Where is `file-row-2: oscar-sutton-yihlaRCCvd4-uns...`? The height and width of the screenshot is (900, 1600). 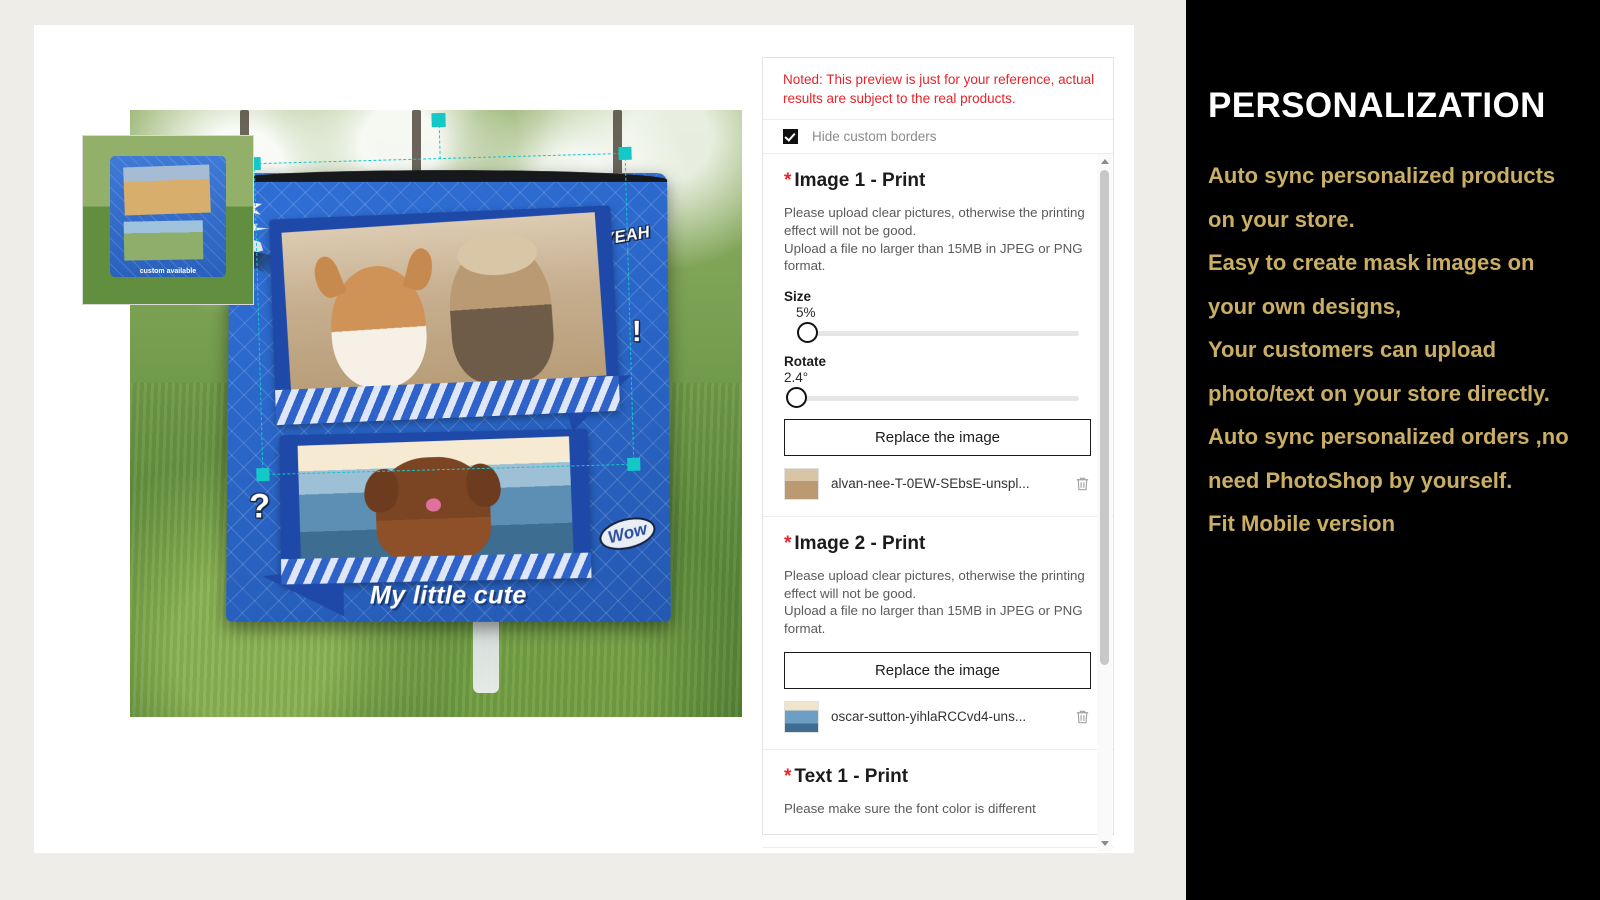
file-row-2: oscar-sutton-yihlaRCCvd4-uns... is located at coordinates (937, 716).